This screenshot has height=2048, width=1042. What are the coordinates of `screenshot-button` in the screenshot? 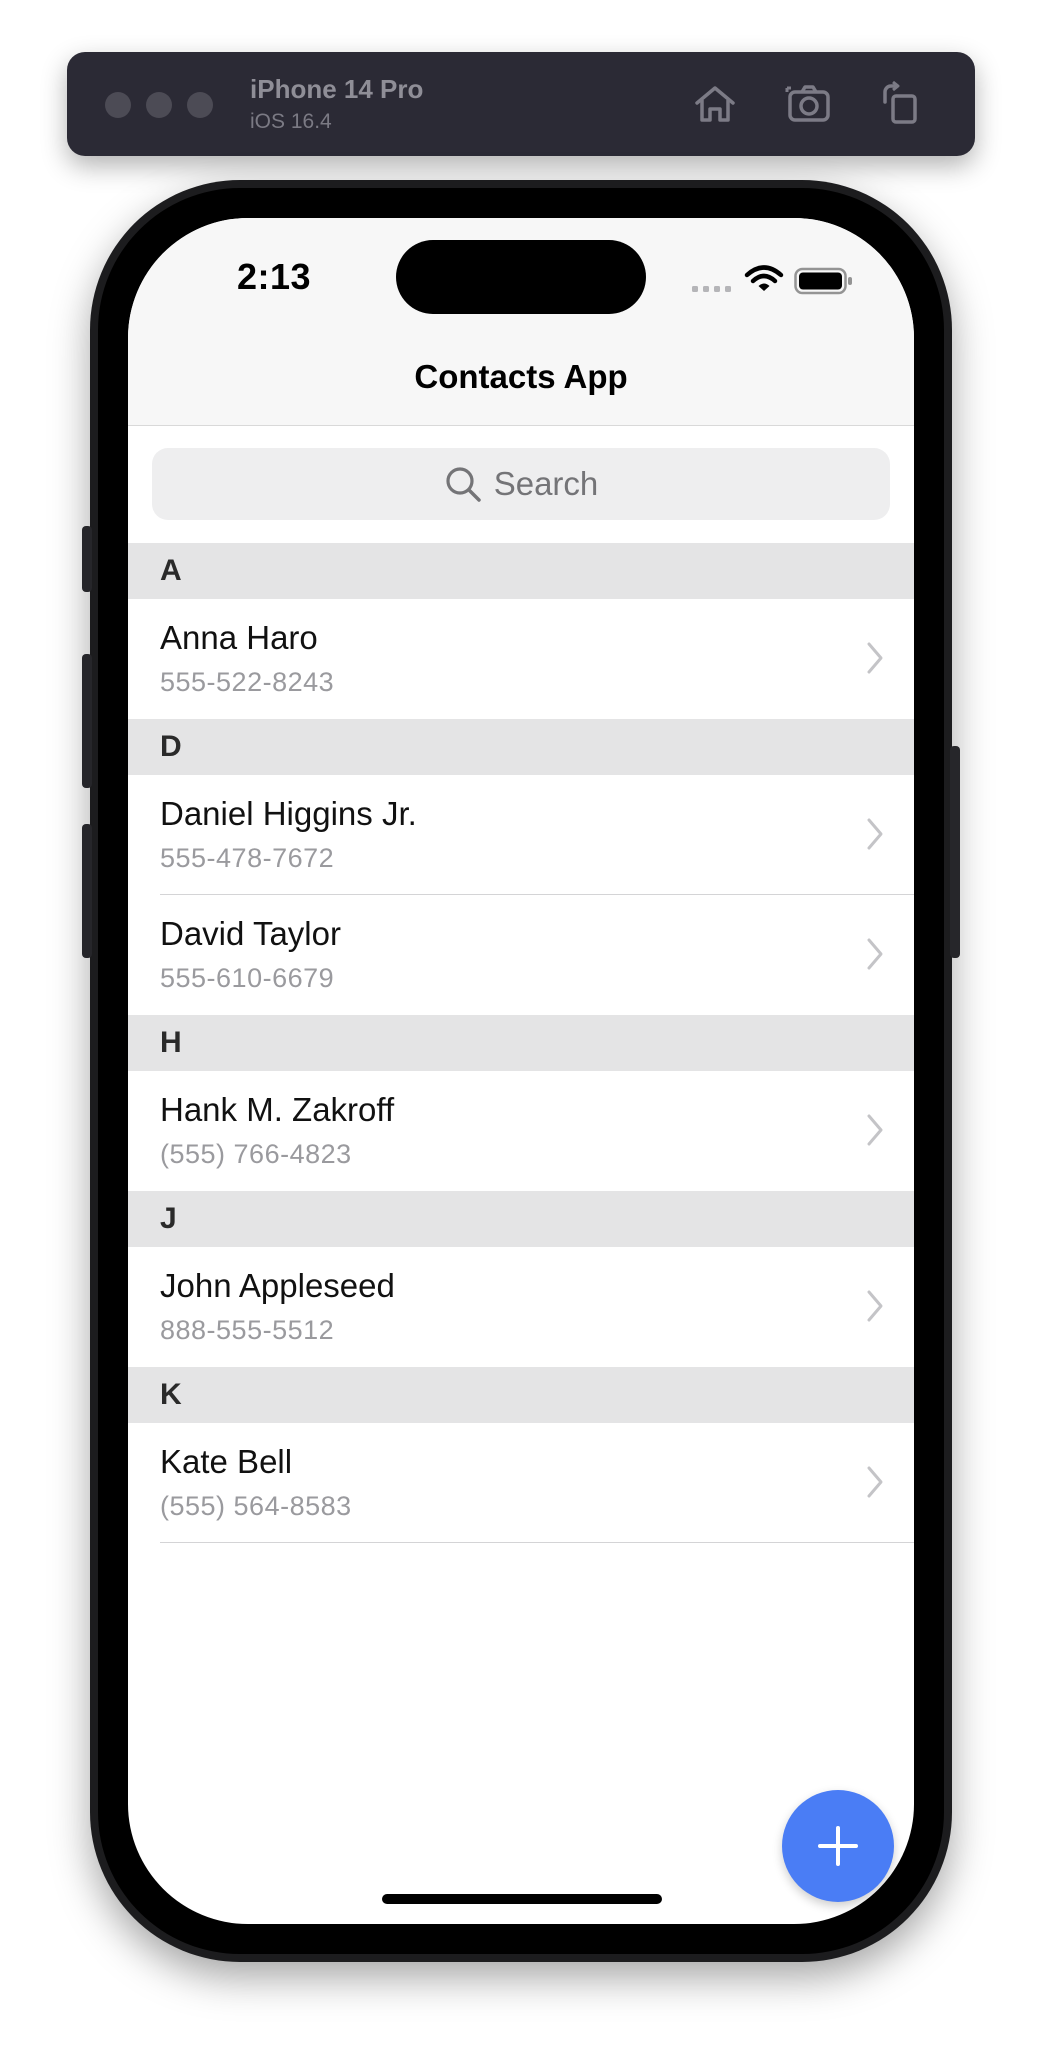 It's located at (809, 104).